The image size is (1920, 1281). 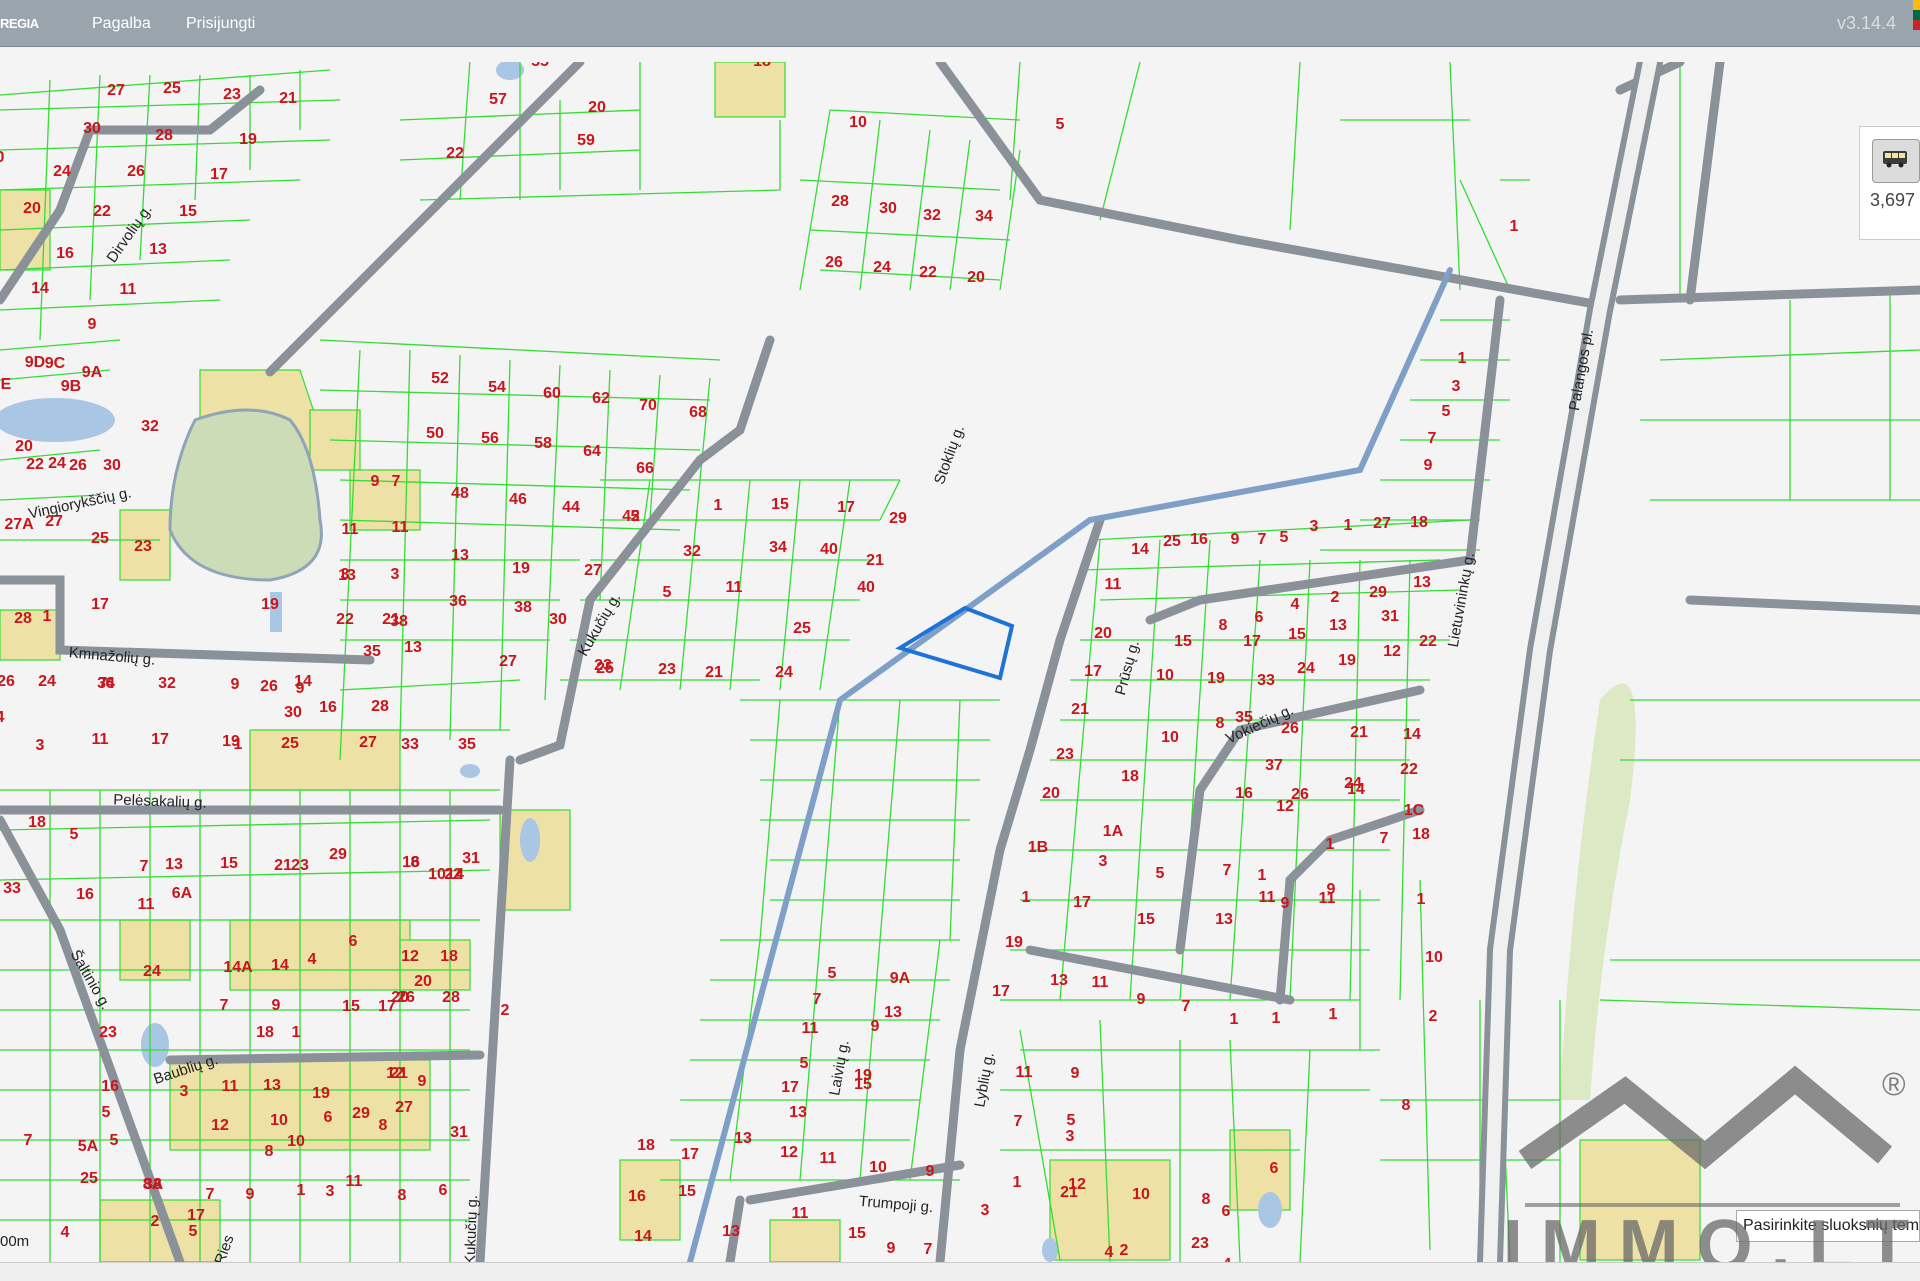 I want to click on parcel-number-label: 29, so click(x=338, y=854).